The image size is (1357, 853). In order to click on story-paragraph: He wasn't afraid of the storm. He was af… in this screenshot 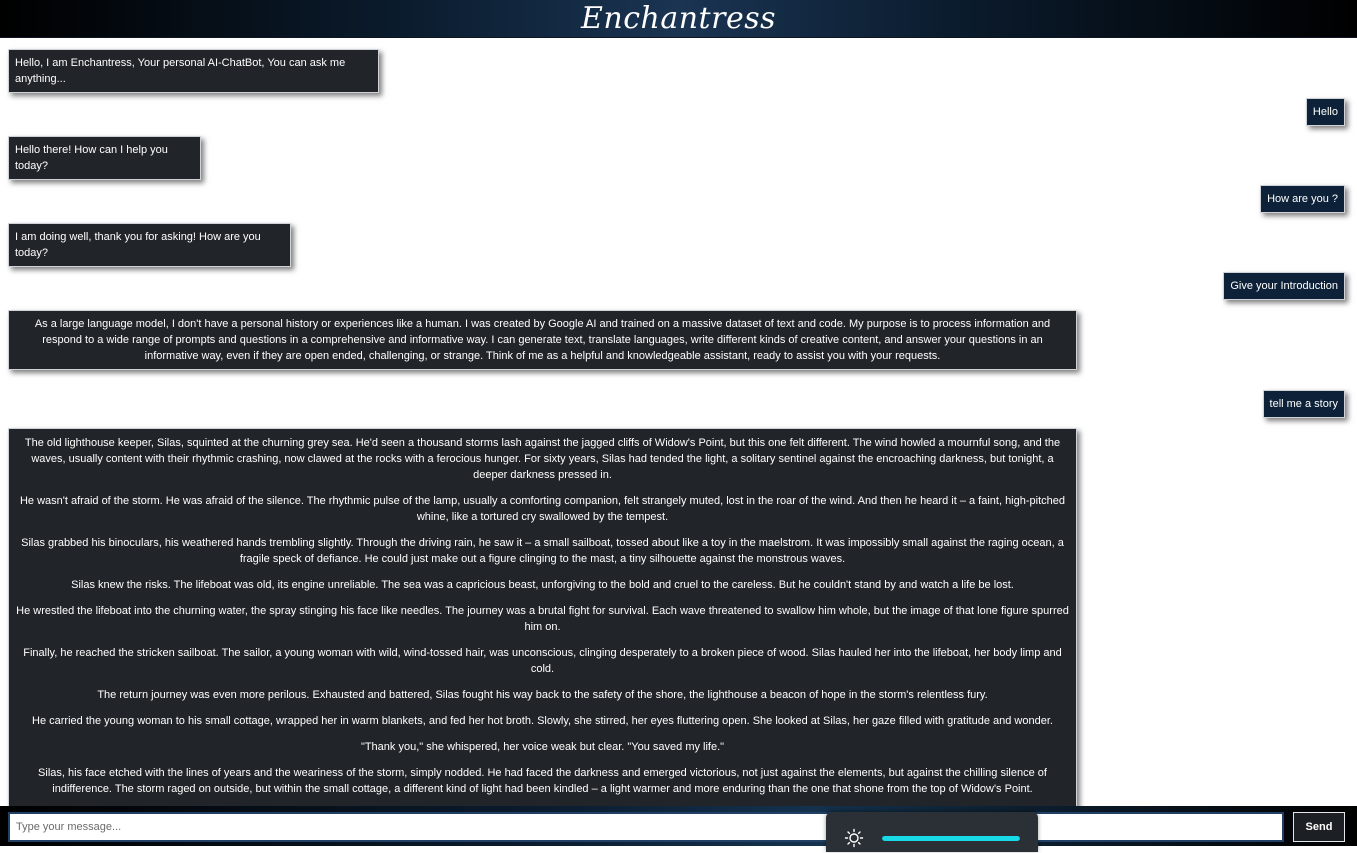, I will do `click(542, 509)`.